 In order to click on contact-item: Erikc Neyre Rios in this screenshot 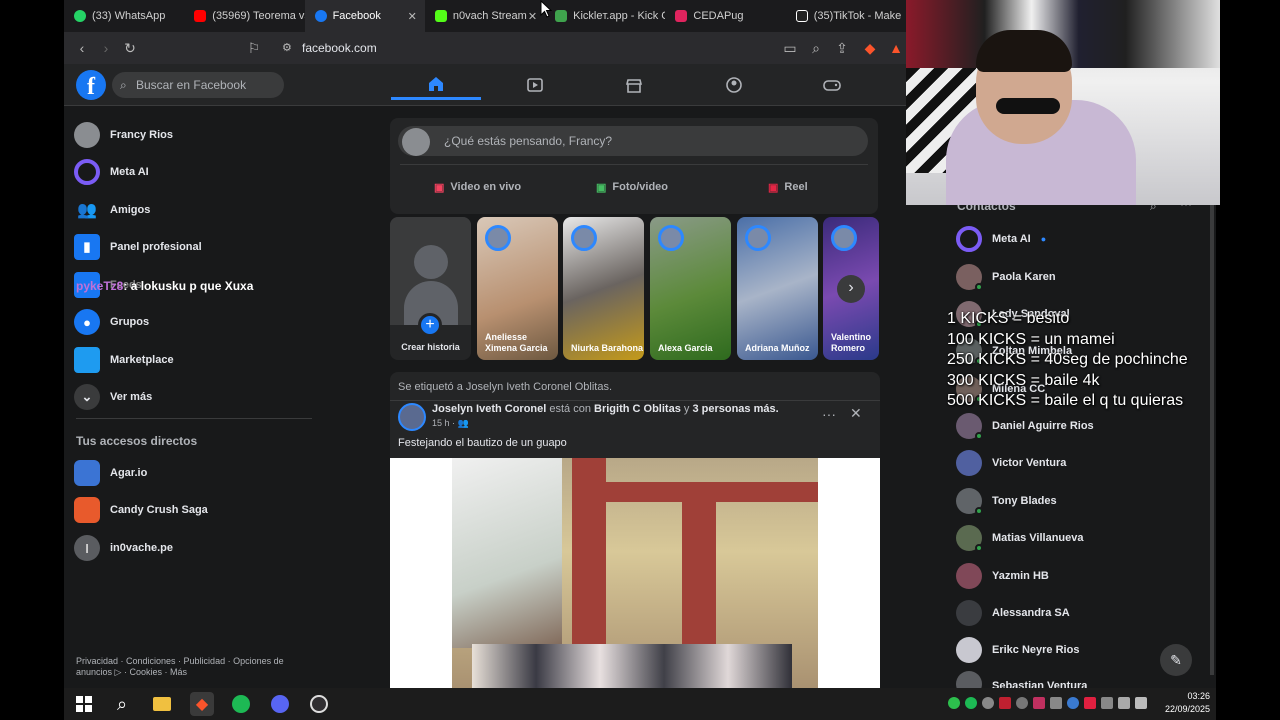, I will do `click(1017, 650)`.